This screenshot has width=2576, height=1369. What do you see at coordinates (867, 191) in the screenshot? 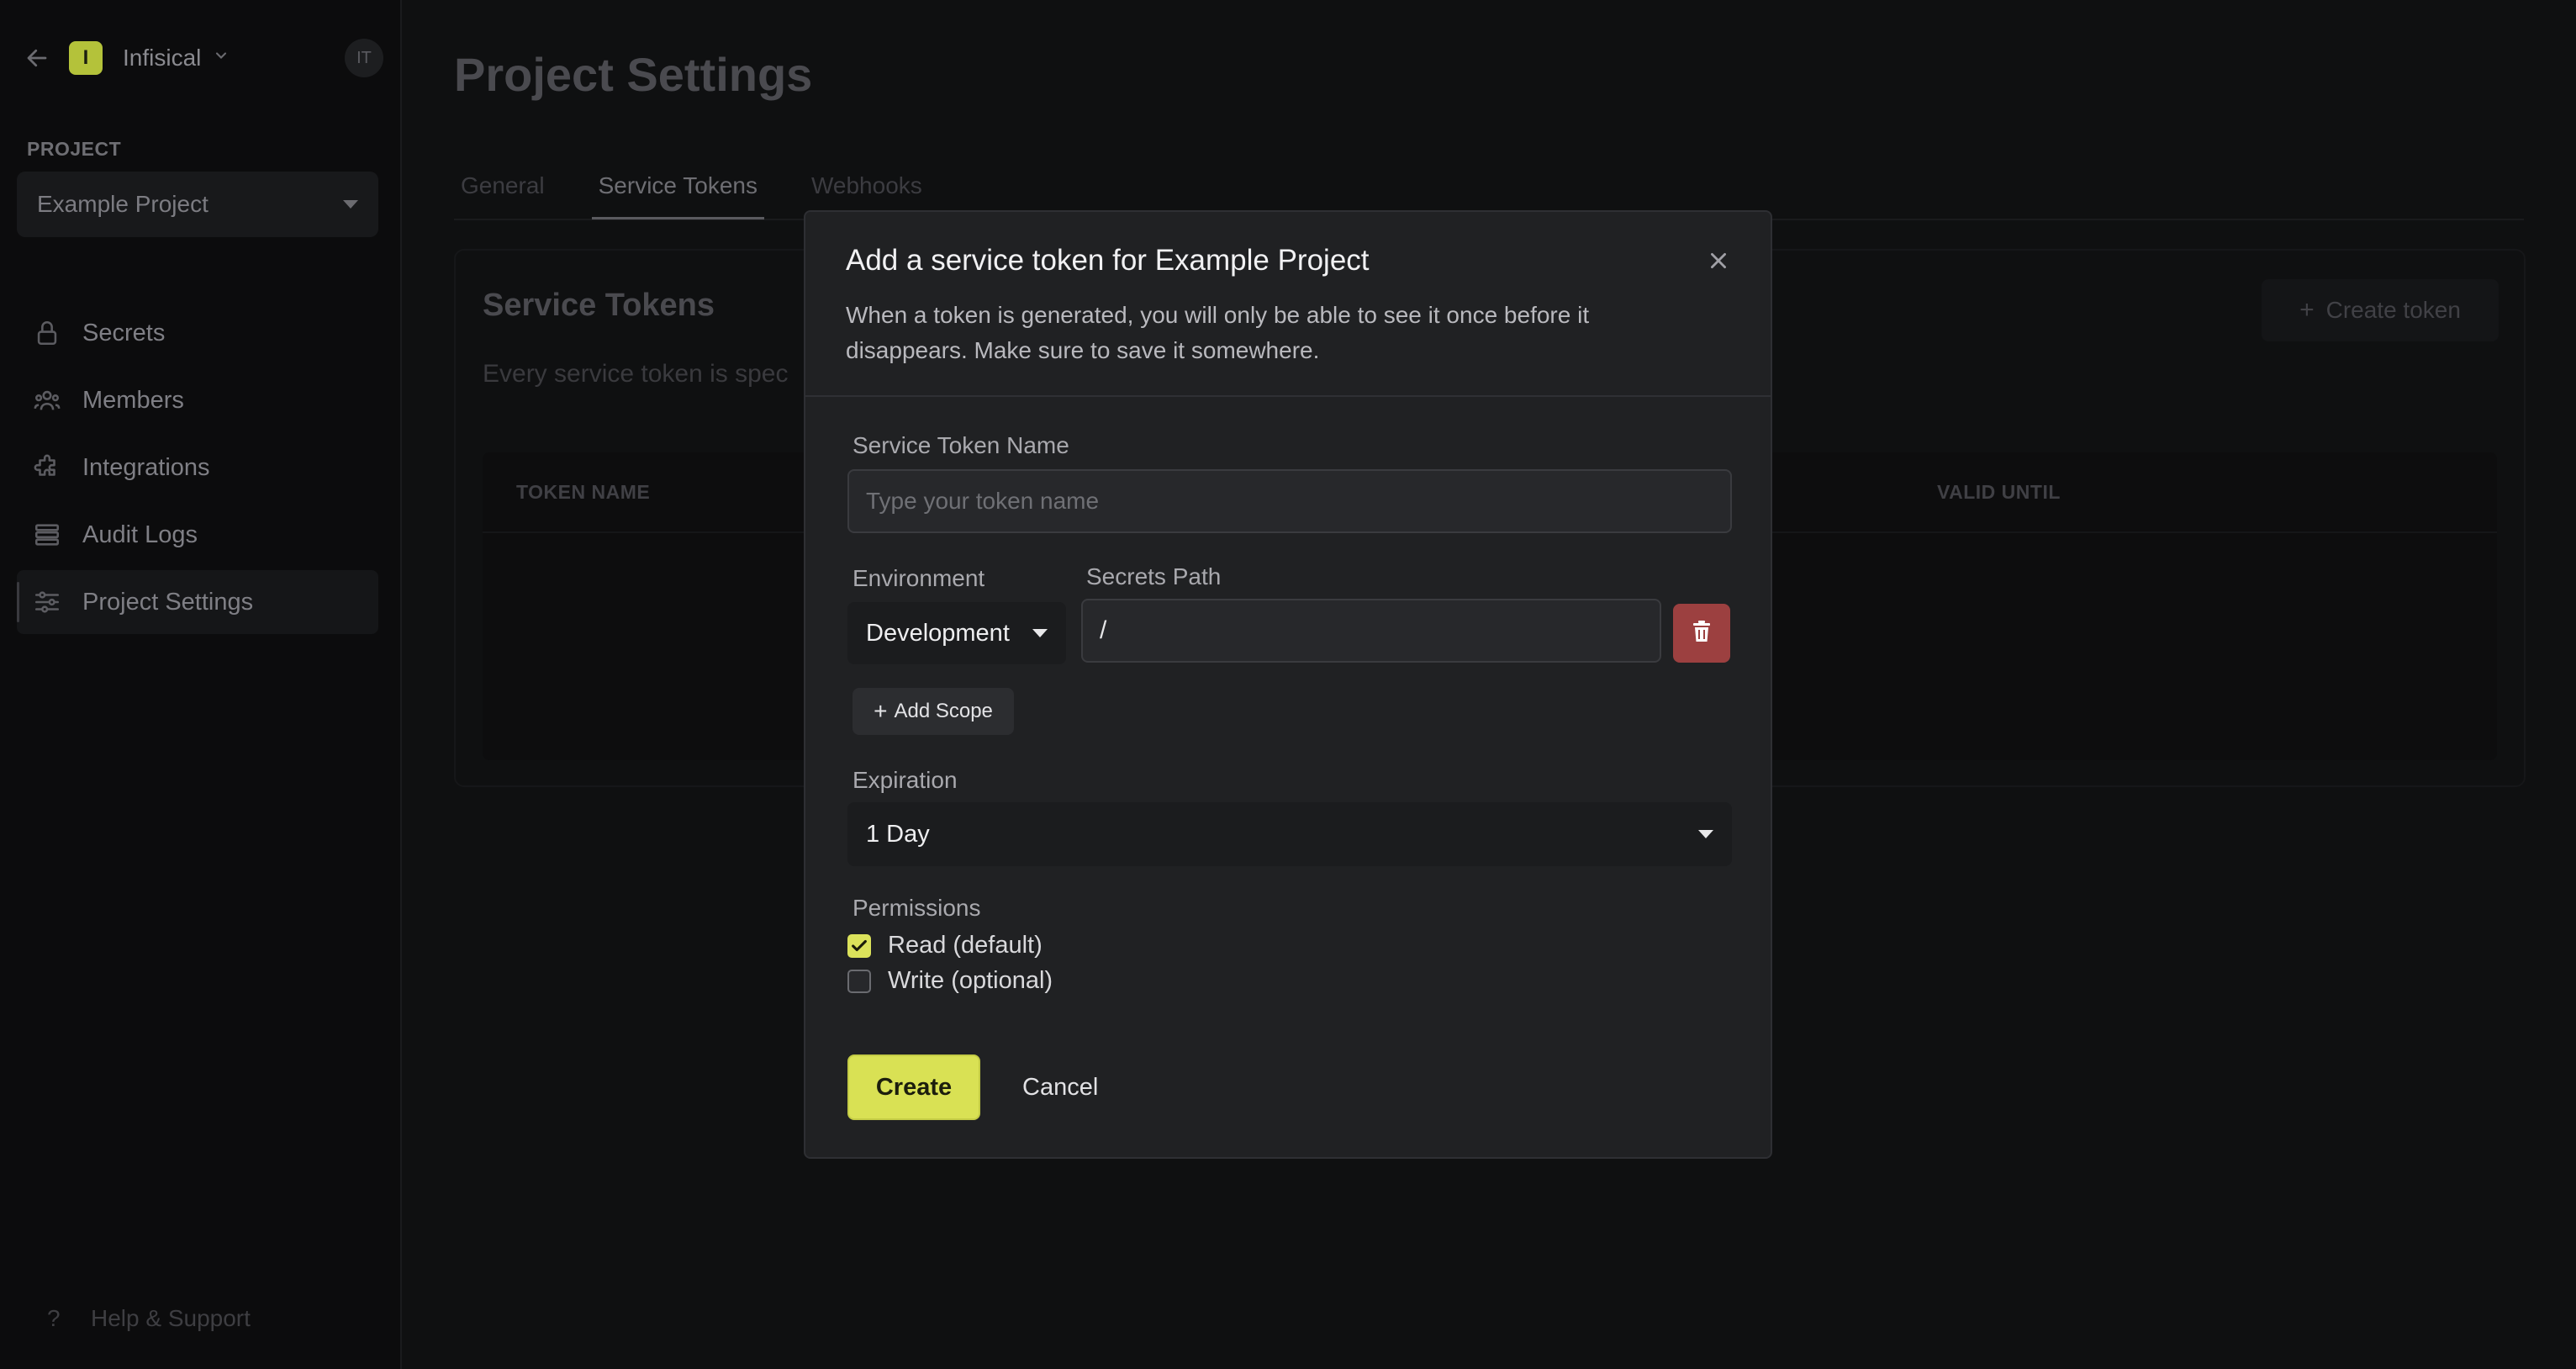
I see `tab-webhooks: Webhooks` at bounding box center [867, 191].